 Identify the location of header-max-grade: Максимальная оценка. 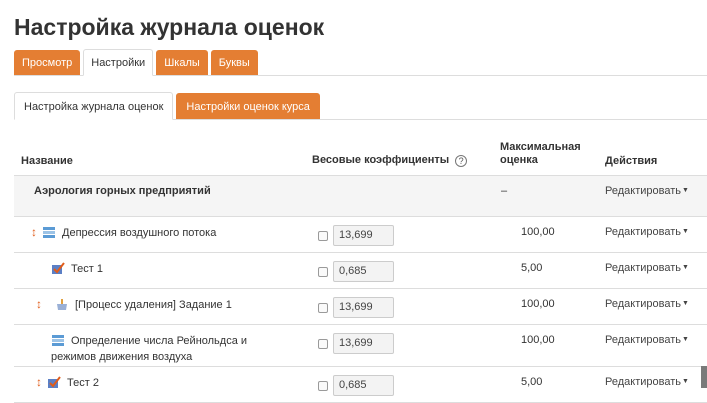
(552, 153).